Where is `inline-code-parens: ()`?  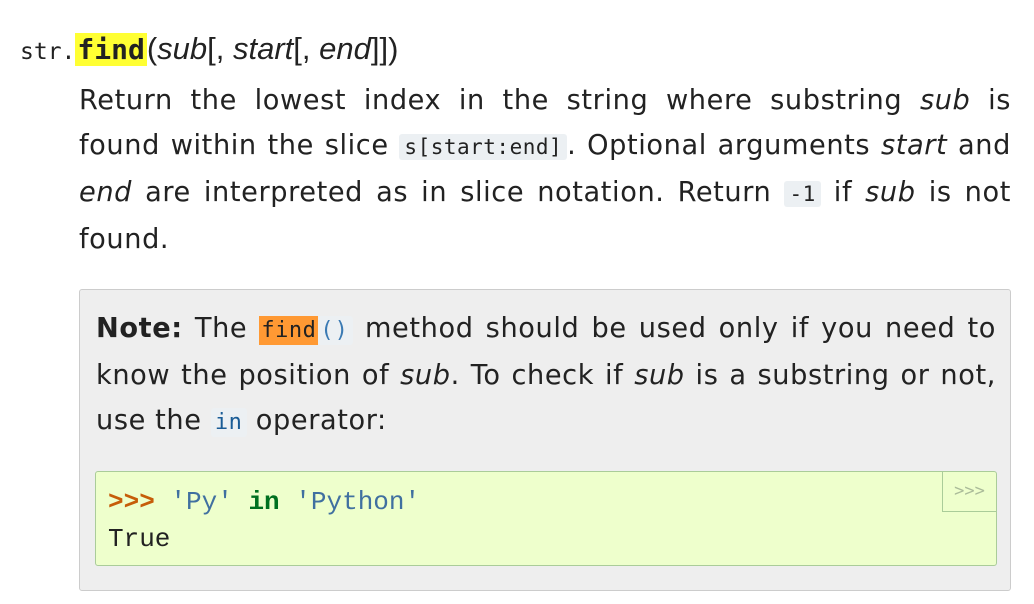
inline-code-parens: () is located at coordinates (335, 330).